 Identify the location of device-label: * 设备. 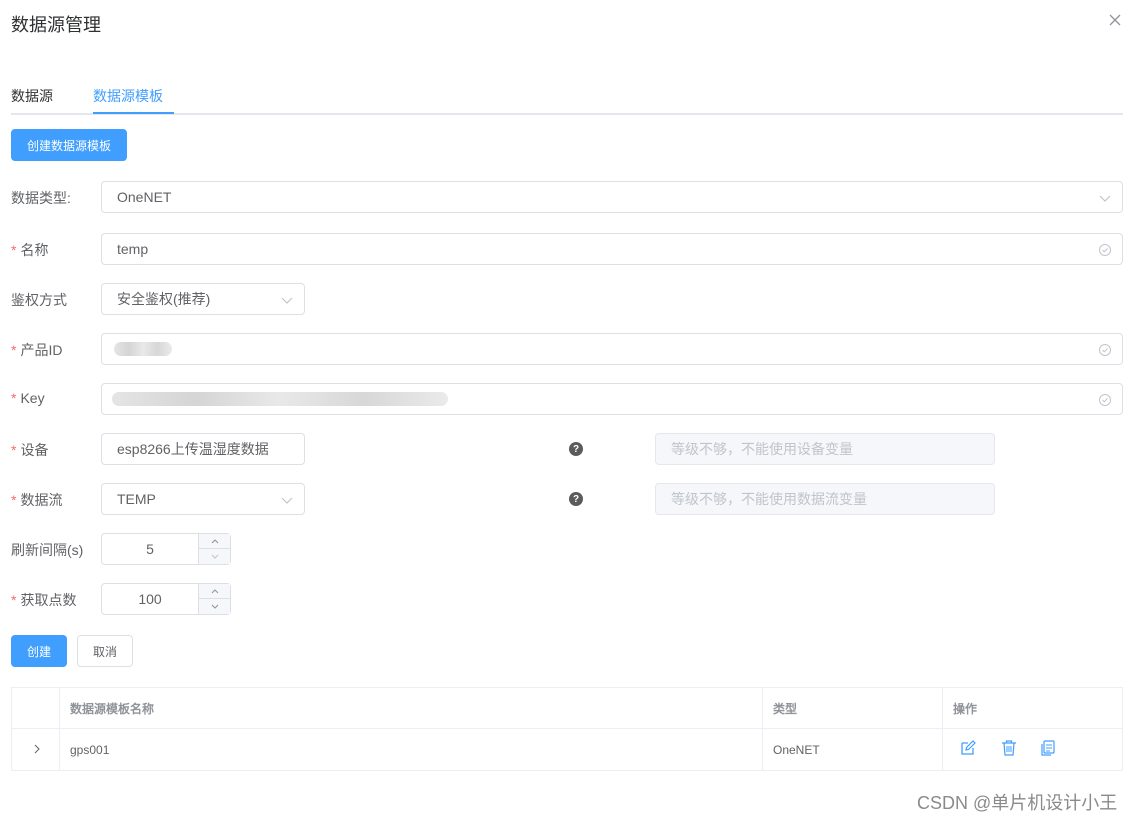
(30, 450).